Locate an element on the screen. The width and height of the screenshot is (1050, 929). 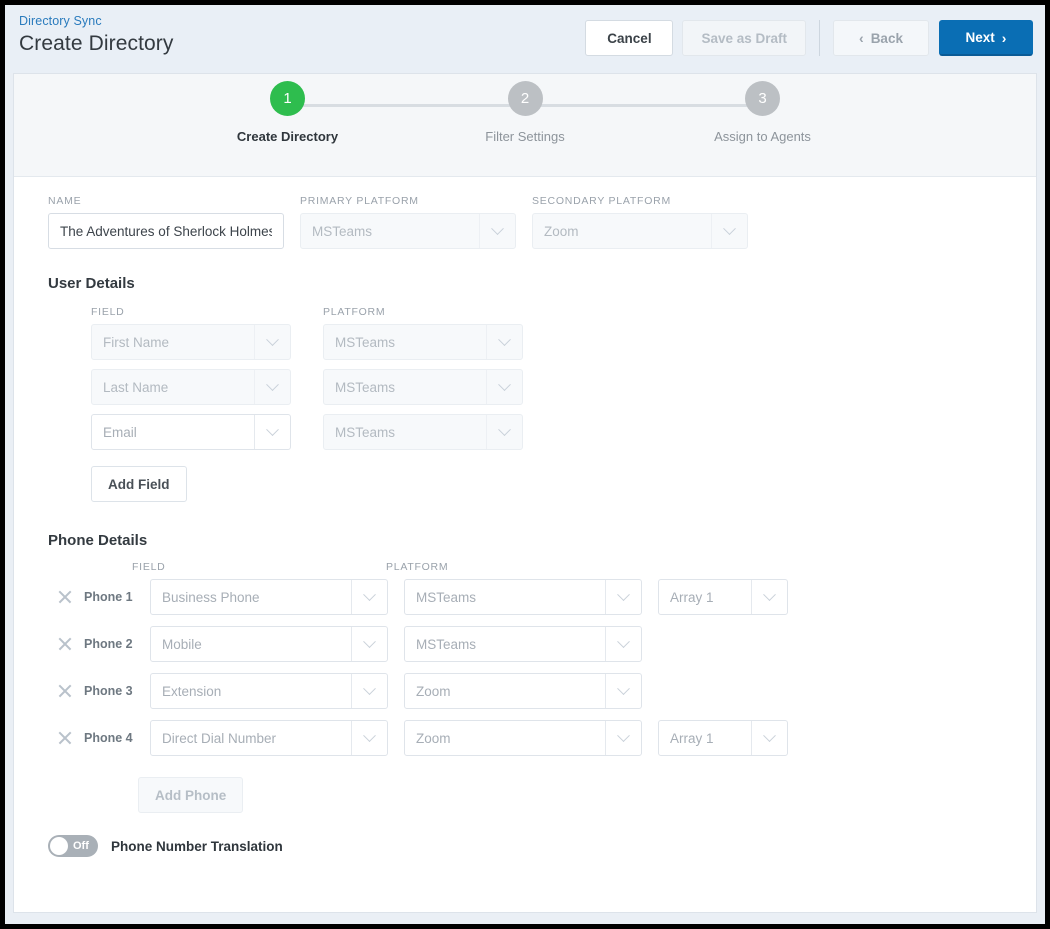
phone-field-value-4: Direct Dial Number is located at coordinates (219, 738).